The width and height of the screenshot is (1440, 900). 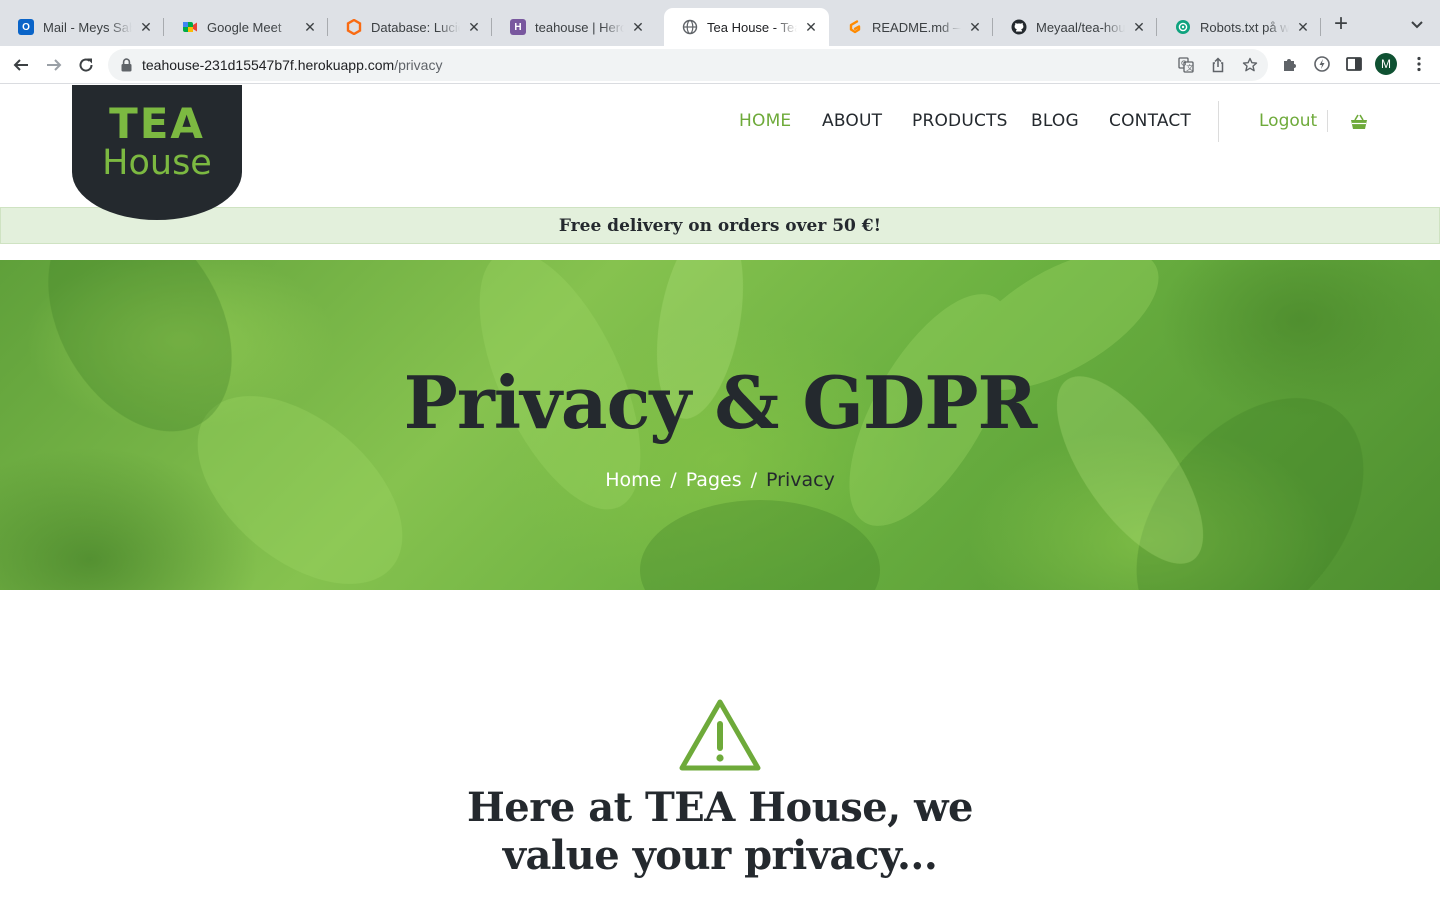 I want to click on tab-title: Database: Lucidchart, so click(x=415, y=27).